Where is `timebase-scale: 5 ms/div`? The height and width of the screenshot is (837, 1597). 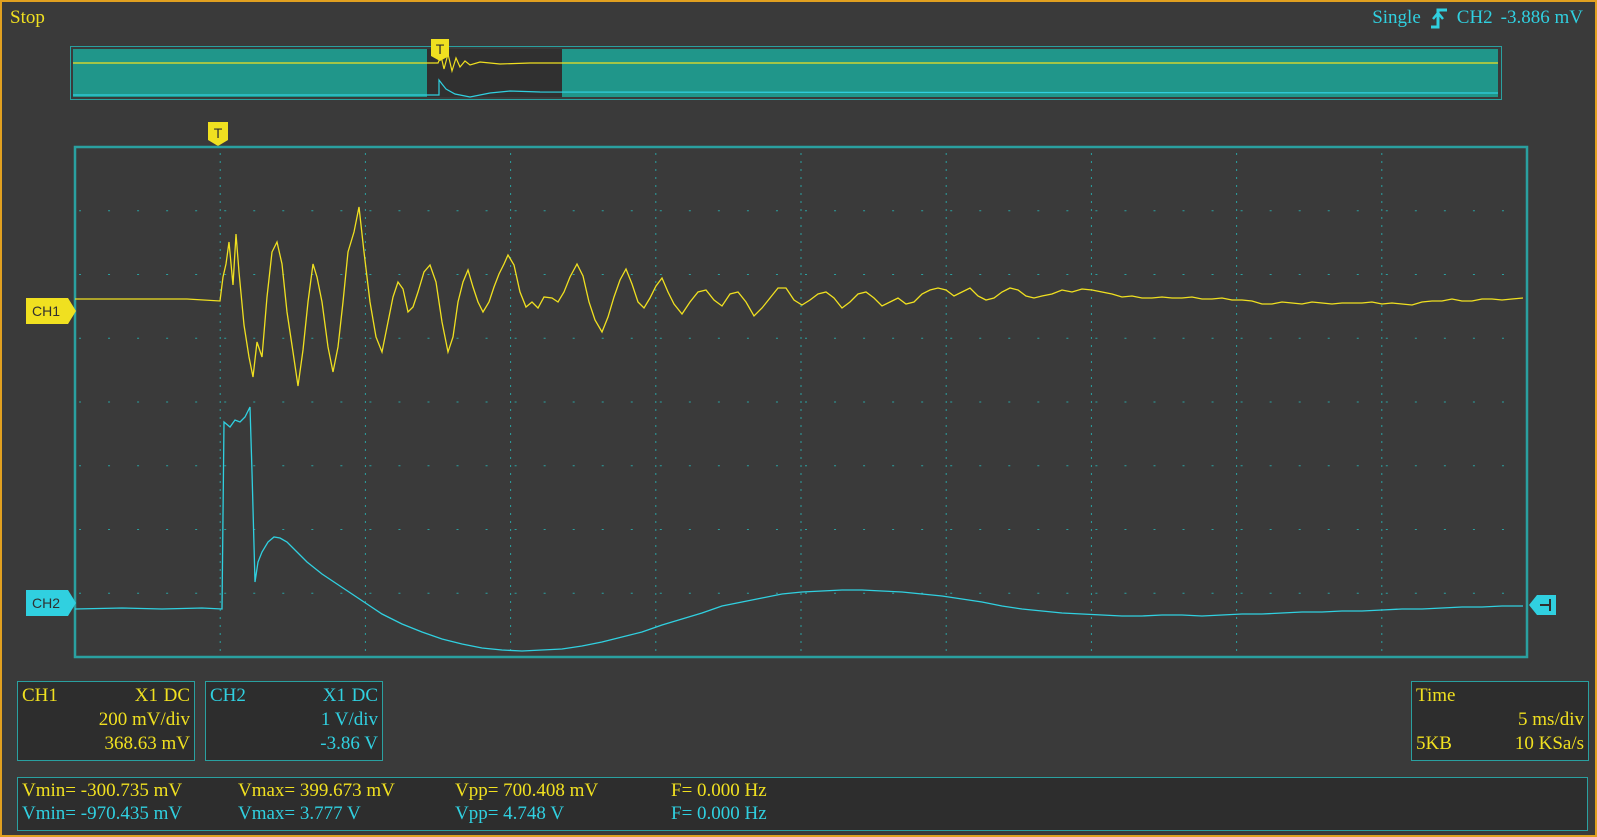
timebase-scale: 5 ms/div is located at coordinates (1551, 719).